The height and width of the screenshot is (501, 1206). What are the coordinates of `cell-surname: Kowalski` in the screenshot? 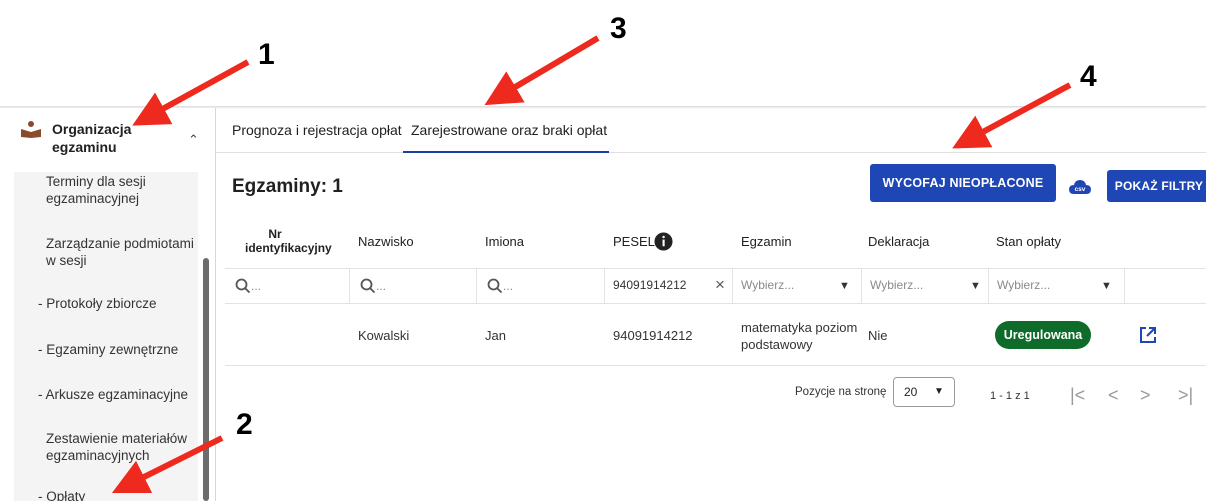 It's located at (384, 335).